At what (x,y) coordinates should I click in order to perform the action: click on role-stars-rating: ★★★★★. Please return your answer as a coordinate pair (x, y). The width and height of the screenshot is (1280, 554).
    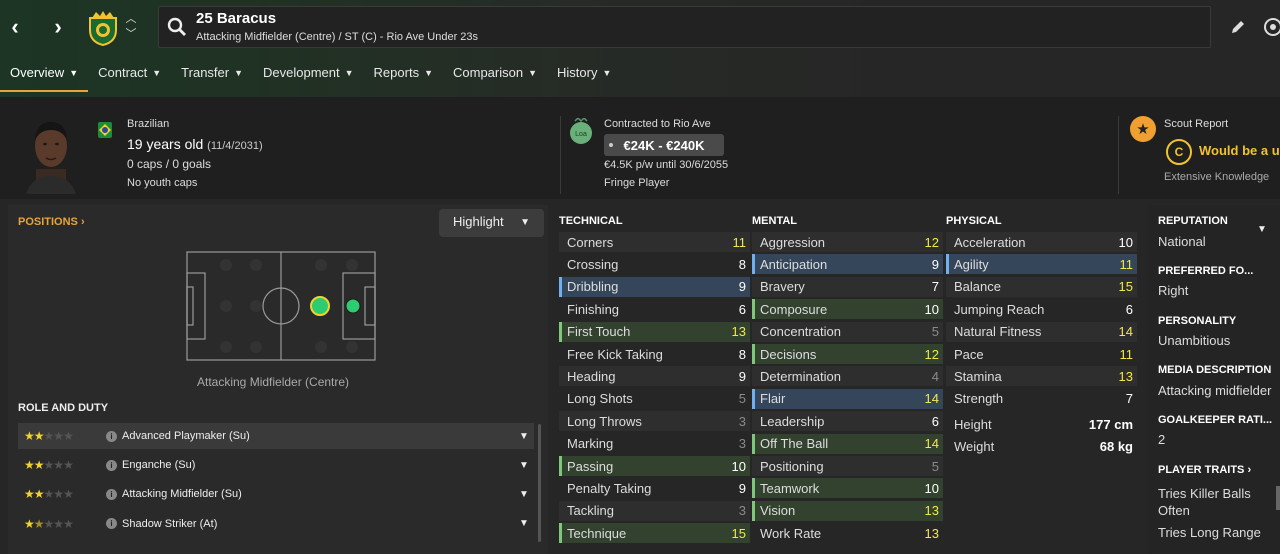
    Looking at the image, I should click on (49, 436).